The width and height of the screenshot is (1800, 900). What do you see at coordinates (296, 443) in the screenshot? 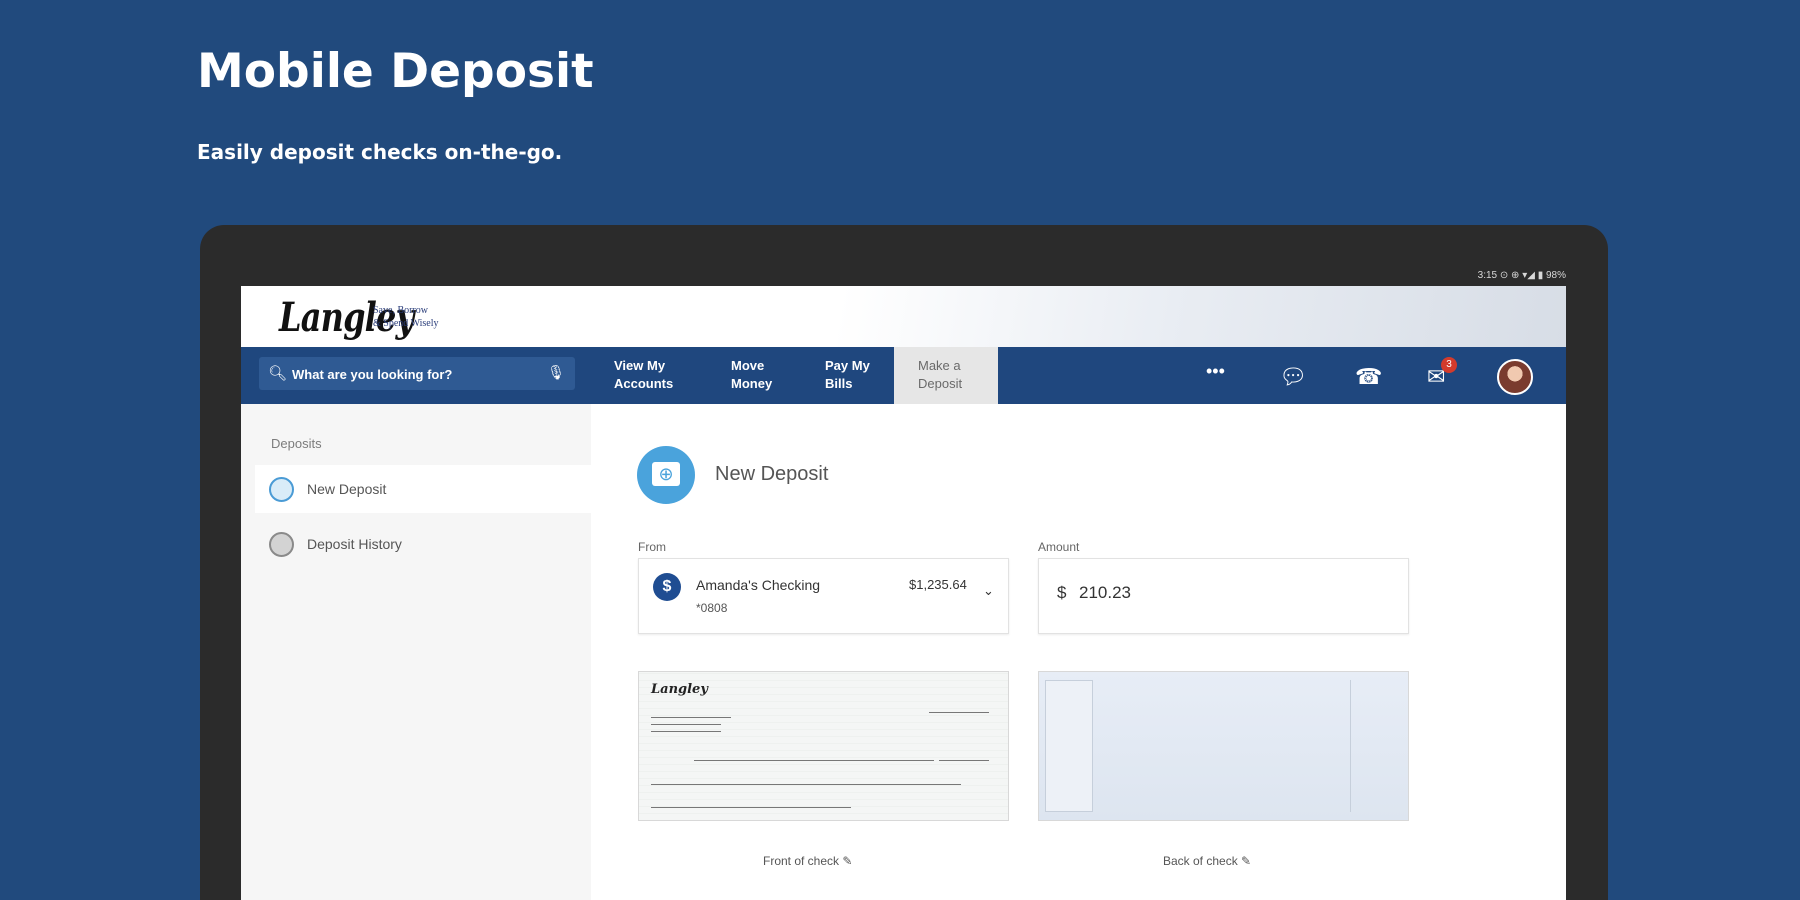
I see `sidebar-title: Deposits` at bounding box center [296, 443].